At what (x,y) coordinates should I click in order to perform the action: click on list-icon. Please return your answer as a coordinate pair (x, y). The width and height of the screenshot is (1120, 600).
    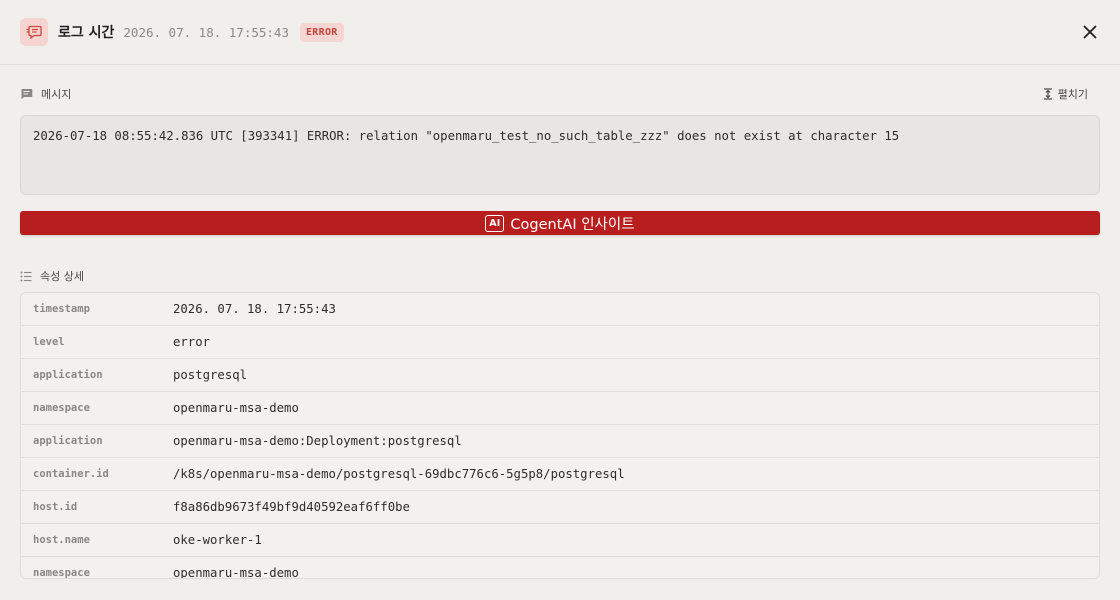
    Looking at the image, I should click on (26, 276).